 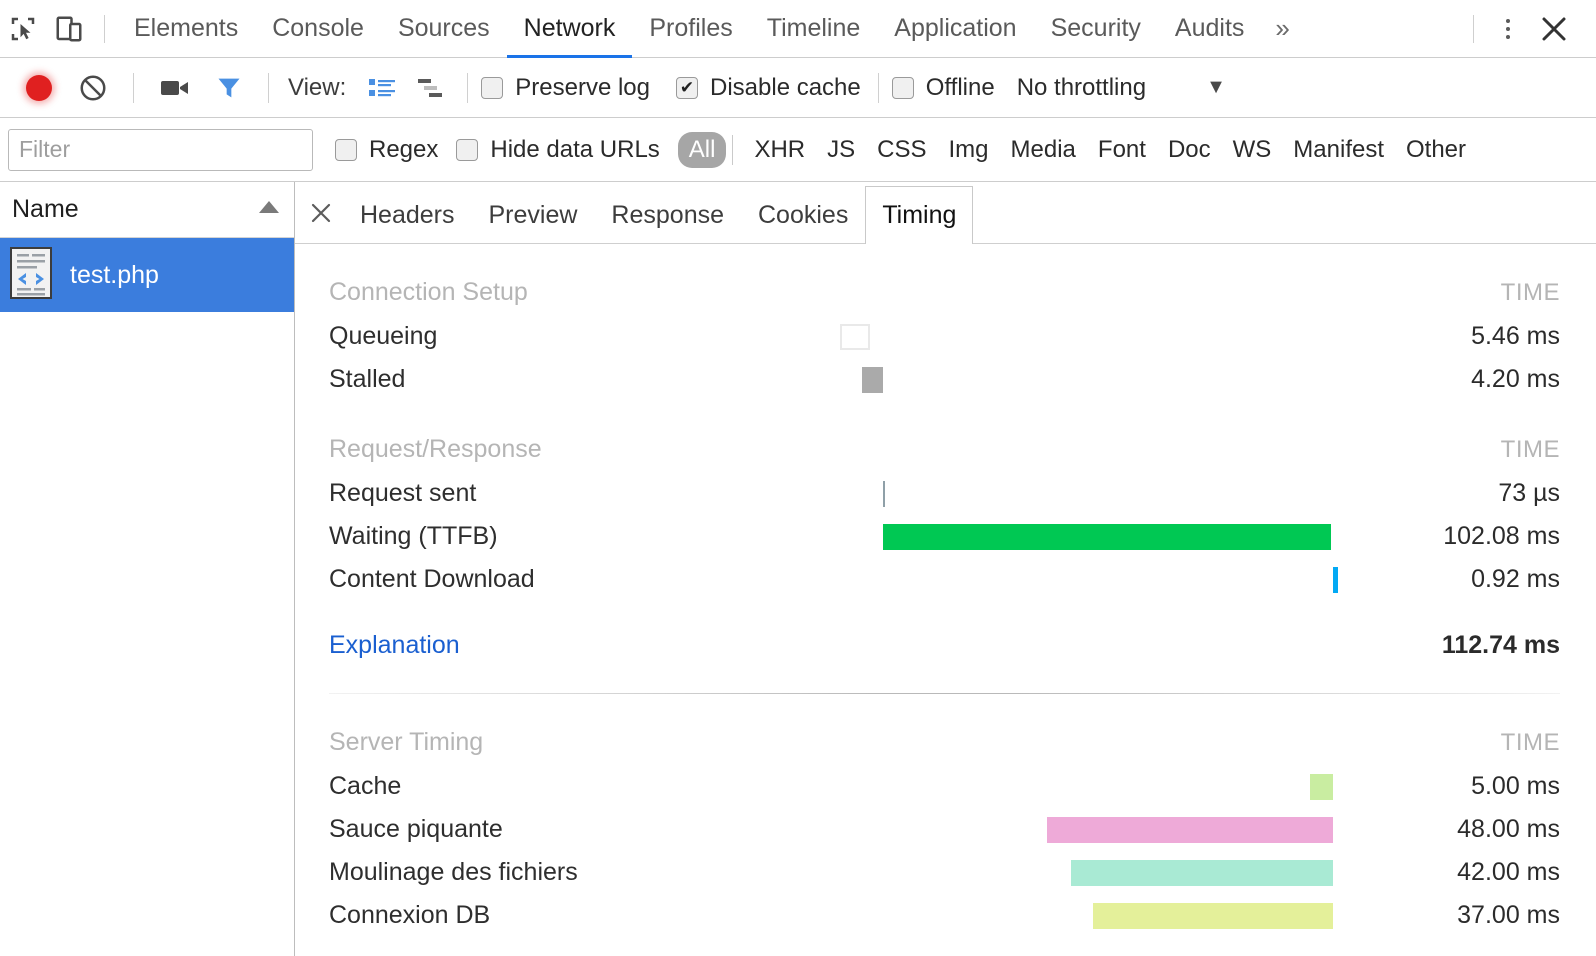 I want to click on inspect-element-icon, so click(x=23, y=29).